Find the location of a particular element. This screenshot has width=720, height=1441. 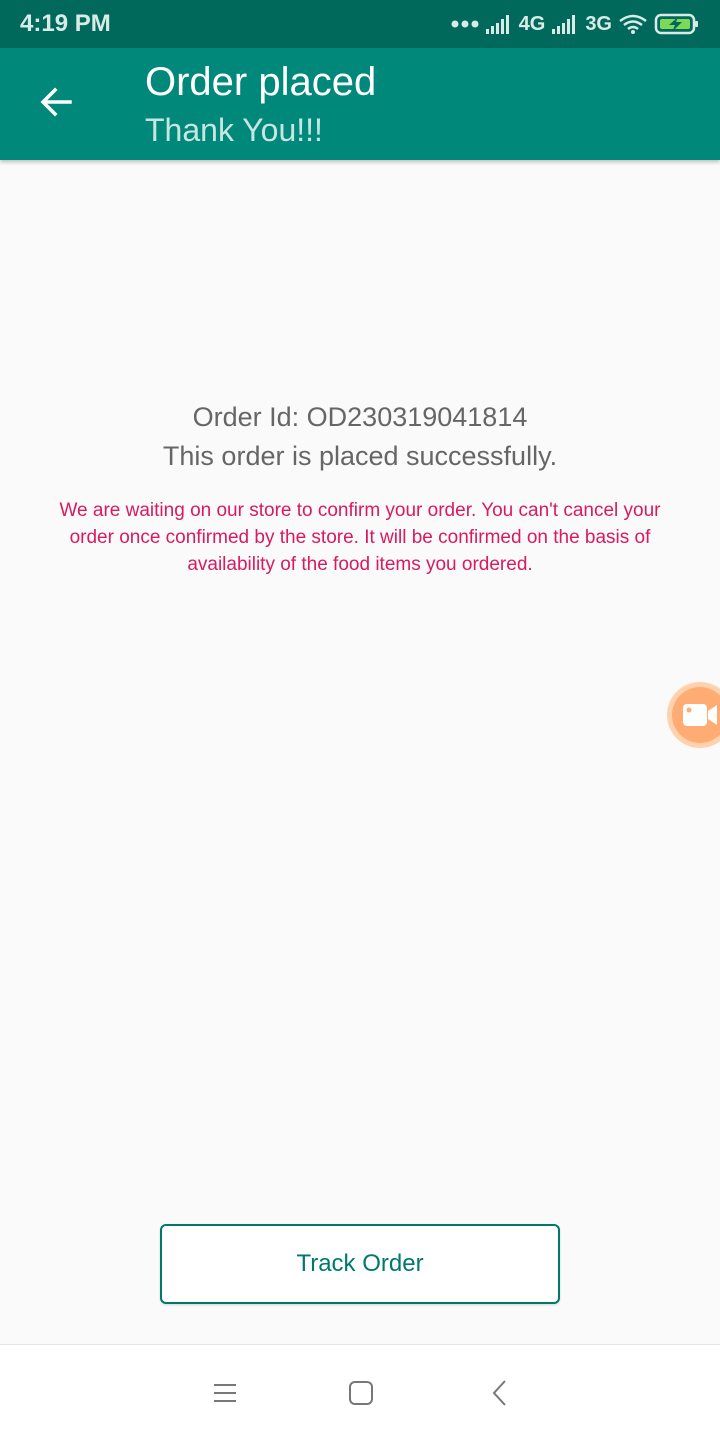

nav-back-button is located at coordinates (500, 1393).